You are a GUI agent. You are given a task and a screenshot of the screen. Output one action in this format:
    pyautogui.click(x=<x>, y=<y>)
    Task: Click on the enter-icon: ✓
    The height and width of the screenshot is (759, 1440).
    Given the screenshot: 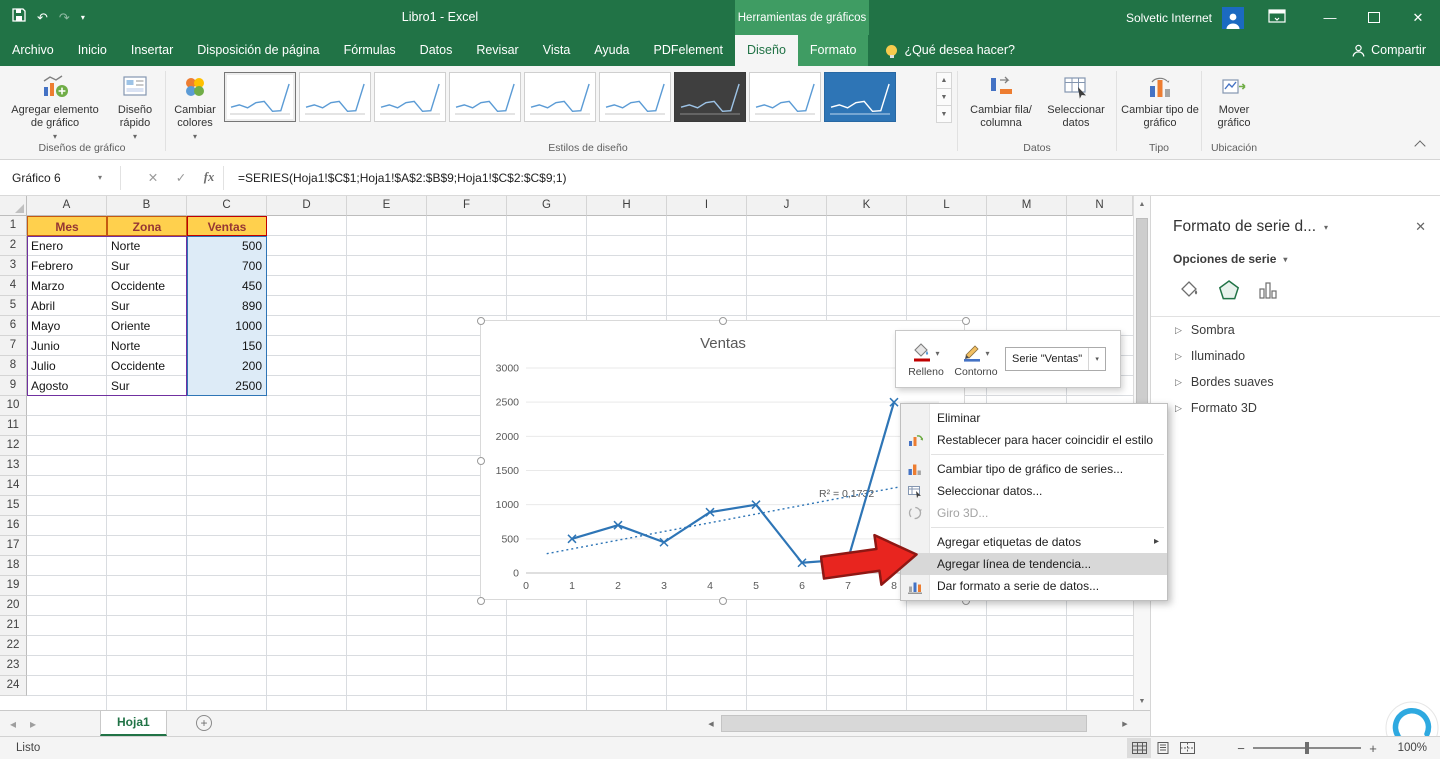 What is the action you would take?
    pyautogui.click(x=181, y=177)
    